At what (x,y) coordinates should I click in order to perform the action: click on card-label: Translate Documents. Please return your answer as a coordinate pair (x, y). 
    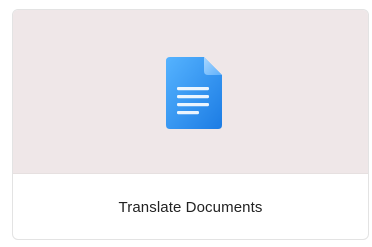
    Looking at the image, I should click on (190, 207).